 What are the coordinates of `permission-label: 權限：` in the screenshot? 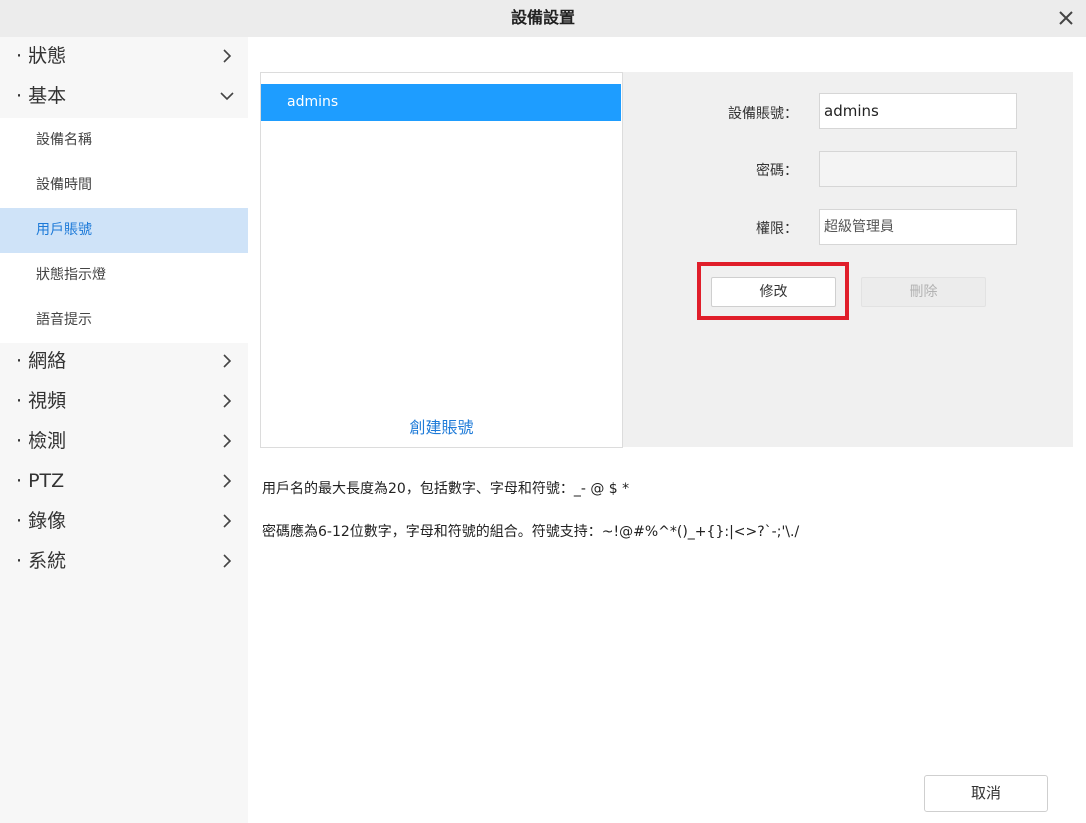 It's located at (777, 229).